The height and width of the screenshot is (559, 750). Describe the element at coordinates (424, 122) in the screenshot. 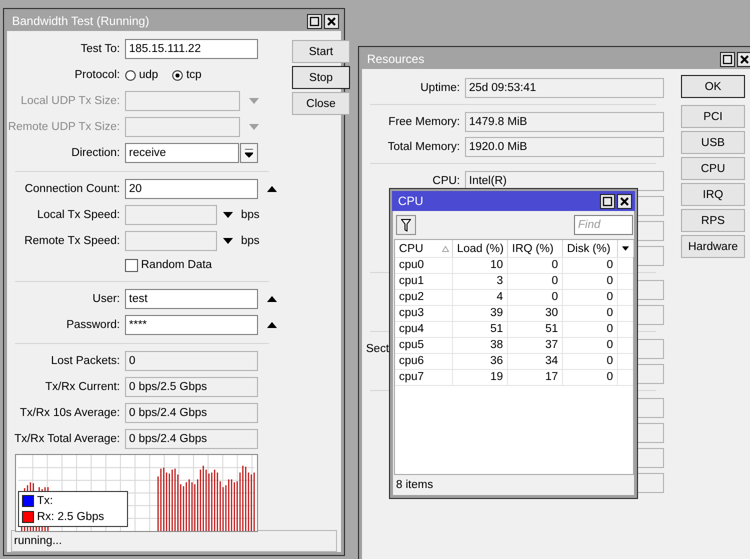

I see `field-label: Free Memory:` at that location.